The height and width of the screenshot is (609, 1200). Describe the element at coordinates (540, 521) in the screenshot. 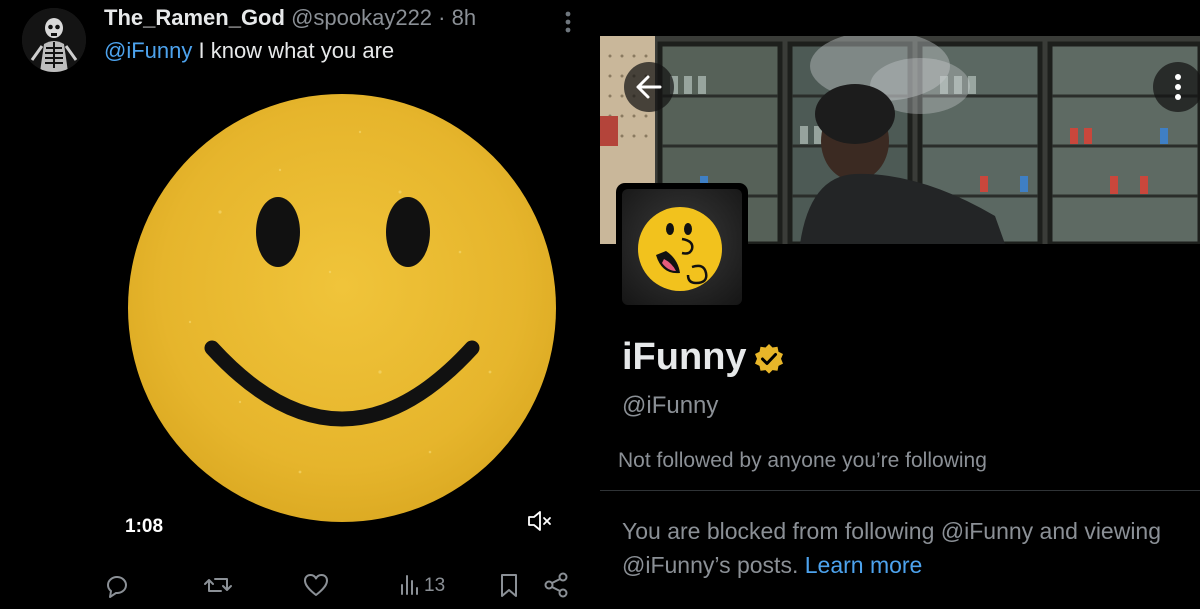

I see `mute-icon` at that location.